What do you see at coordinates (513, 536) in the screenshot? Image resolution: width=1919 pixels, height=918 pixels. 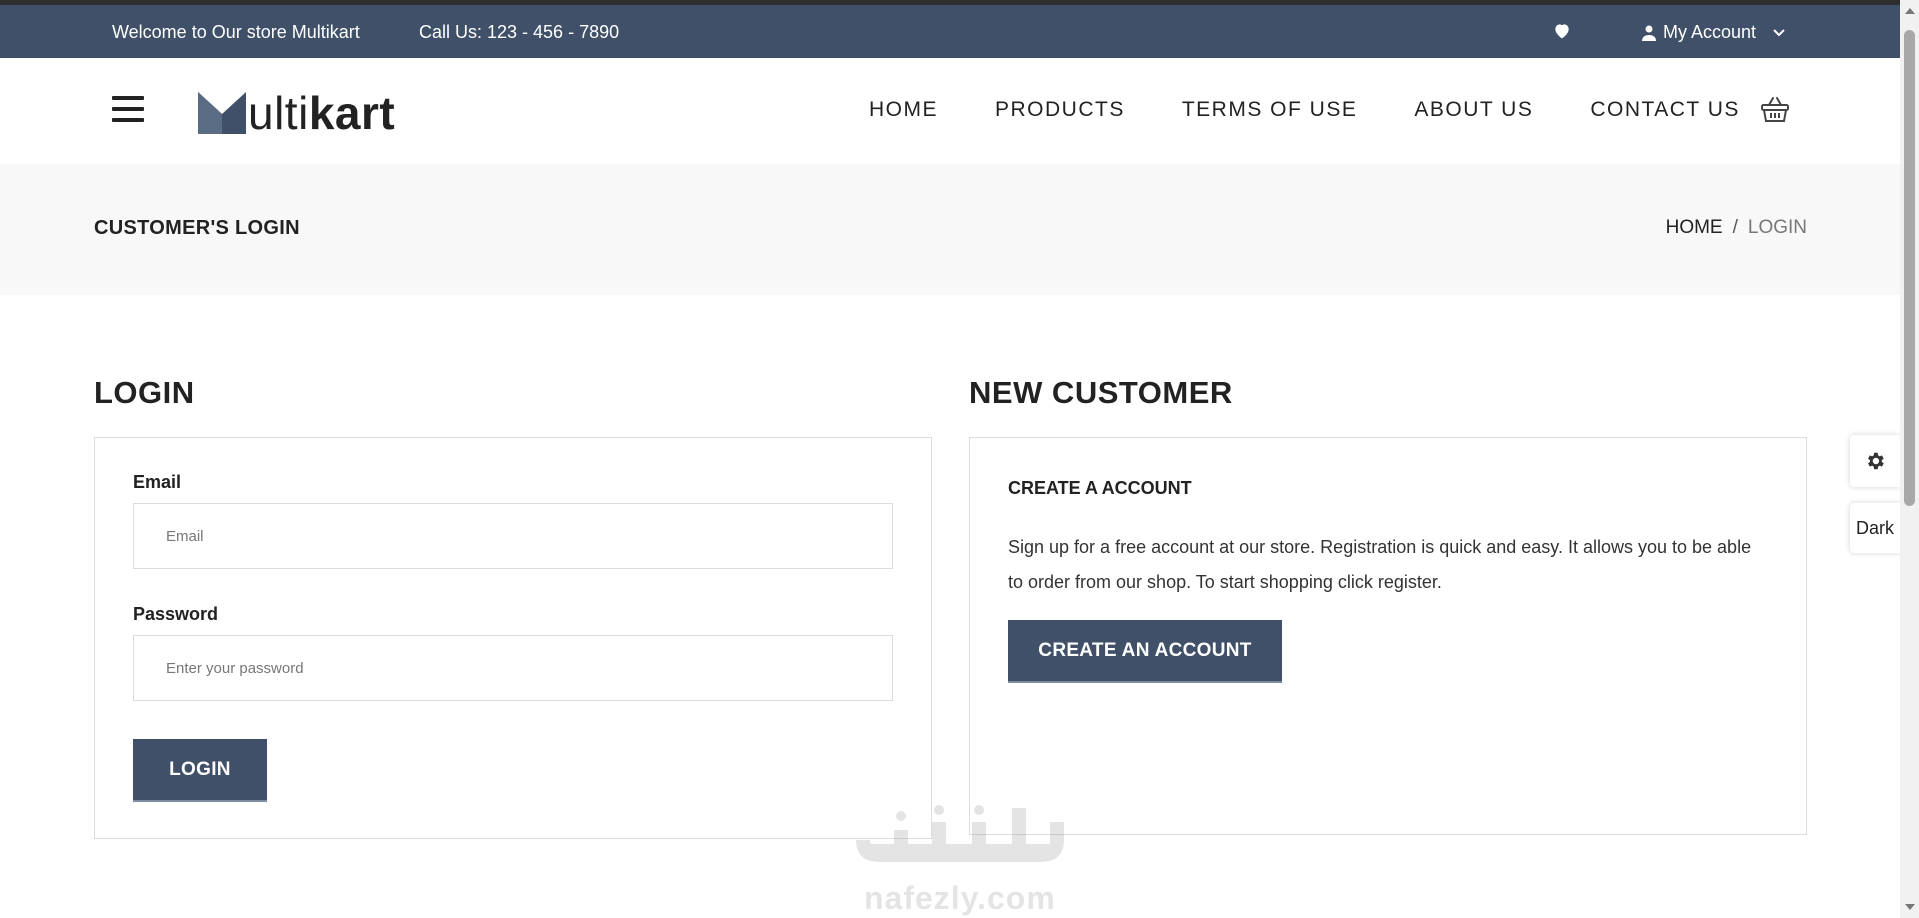 I see `email-input` at bounding box center [513, 536].